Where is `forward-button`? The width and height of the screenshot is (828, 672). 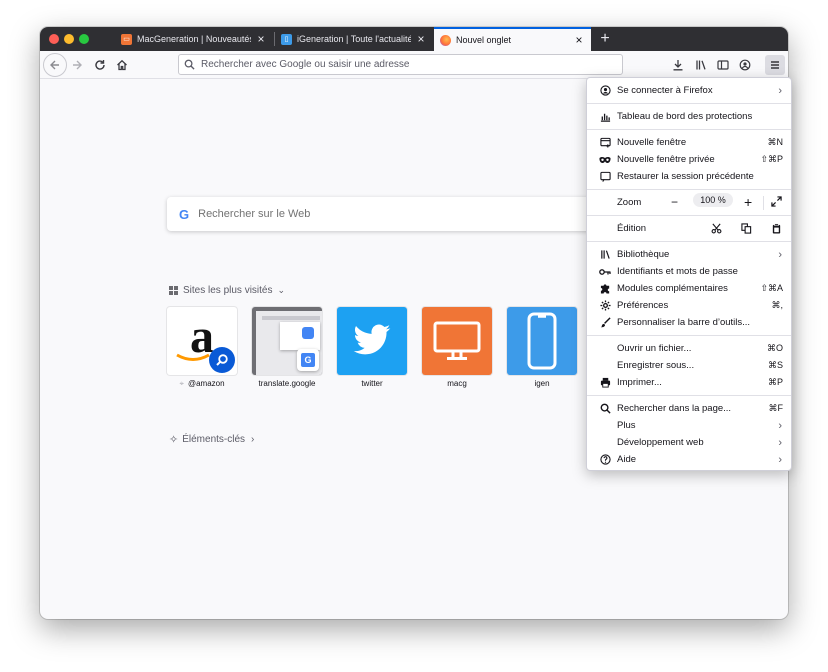 forward-button is located at coordinates (77, 65).